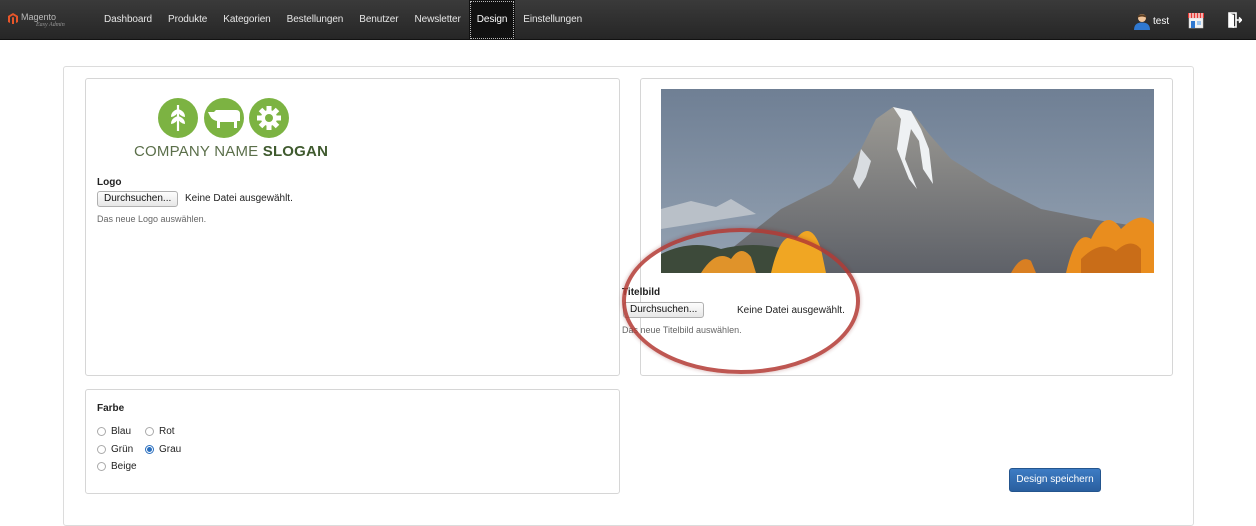  Describe the element at coordinates (352, 441) in the screenshot. I see `color-panel: Farbe Blau Rot Grün Grau Beige` at that location.